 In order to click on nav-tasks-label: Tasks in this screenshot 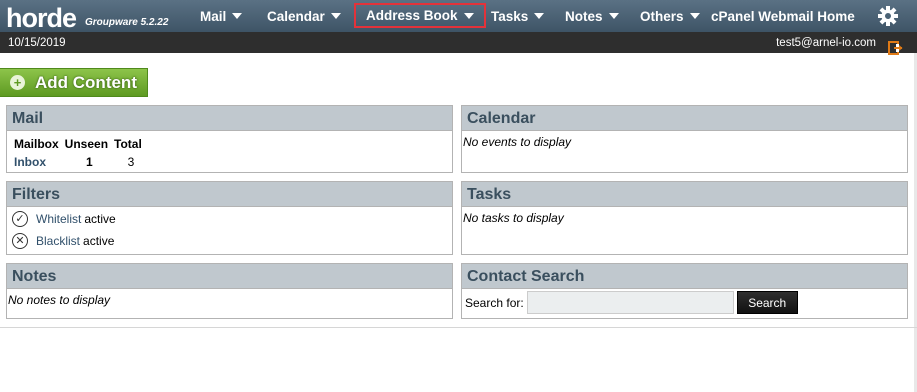, I will do `click(510, 16)`.